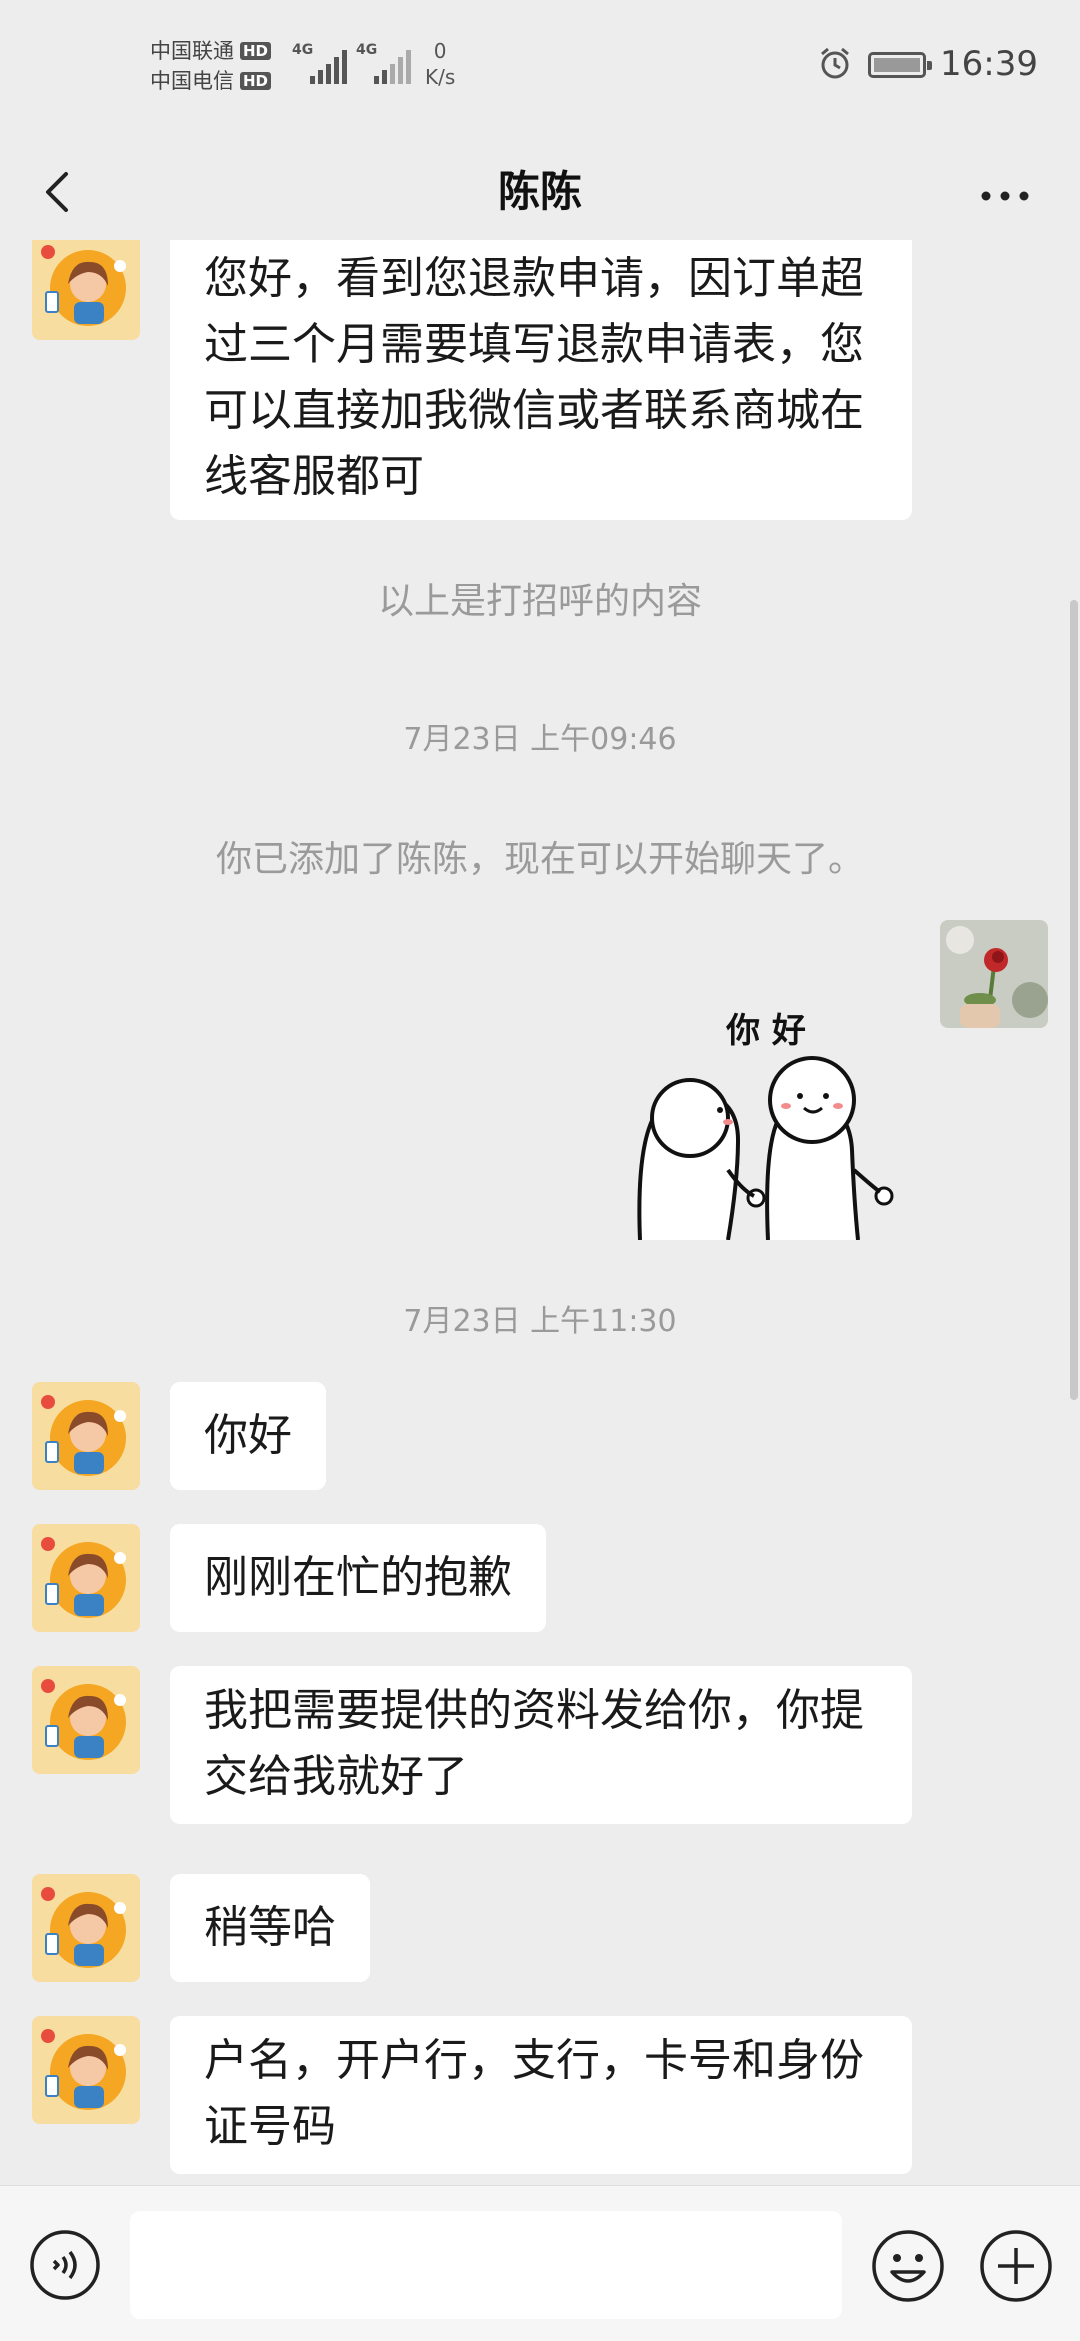 Image resolution: width=1080 pixels, height=2341 pixels. Describe the element at coordinates (440, 51) in the screenshot. I see `net-speed-value: 0` at that location.